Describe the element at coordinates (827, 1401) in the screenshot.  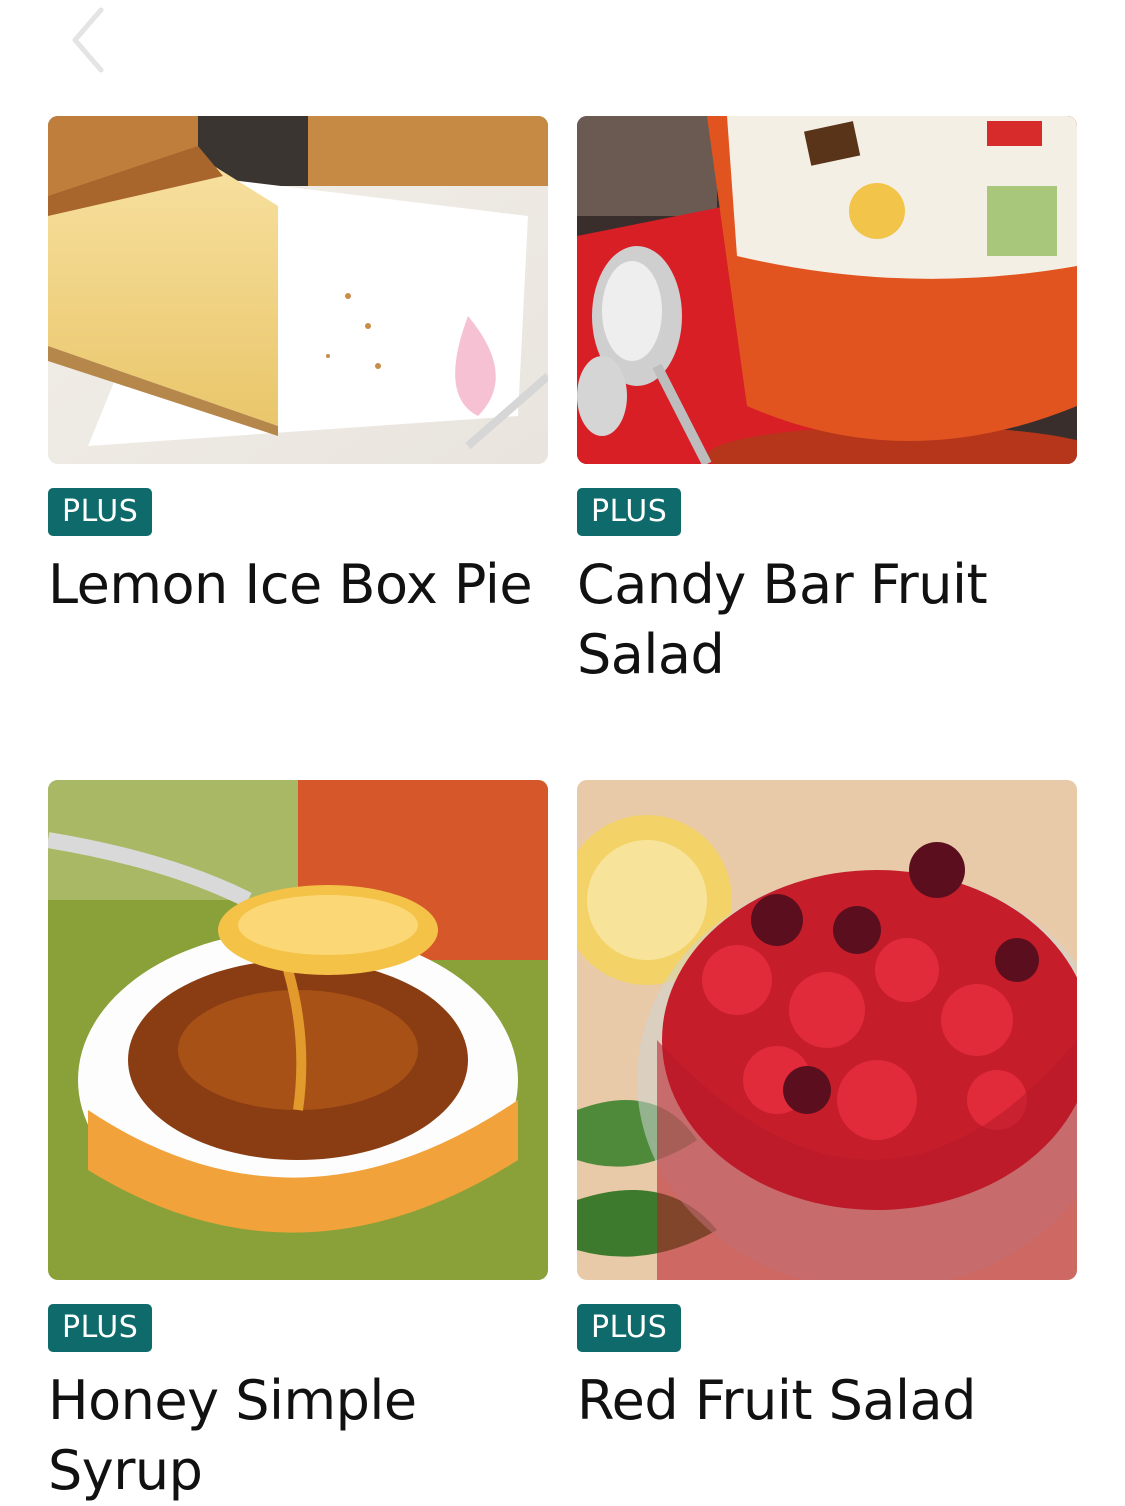
I see `recipe-title: Red Fruit Salad` at that location.